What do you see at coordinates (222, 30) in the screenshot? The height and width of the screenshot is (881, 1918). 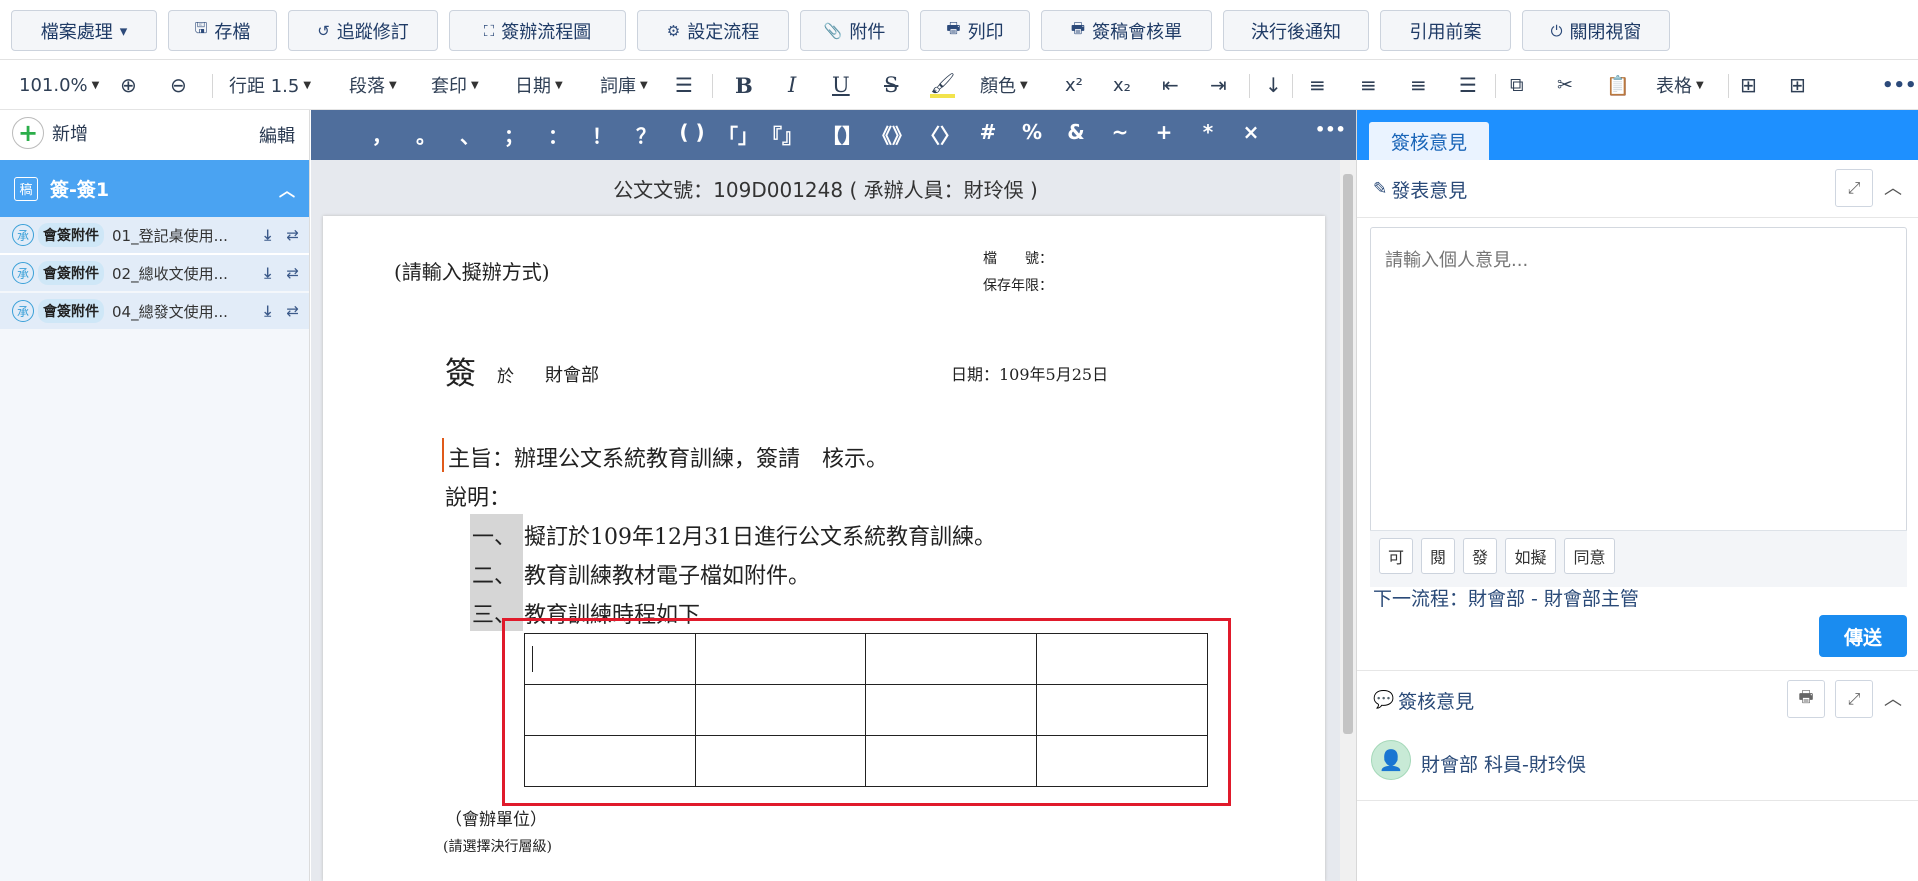 I see `save-button: 🖫 存檔` at bounding box center [222, 30].